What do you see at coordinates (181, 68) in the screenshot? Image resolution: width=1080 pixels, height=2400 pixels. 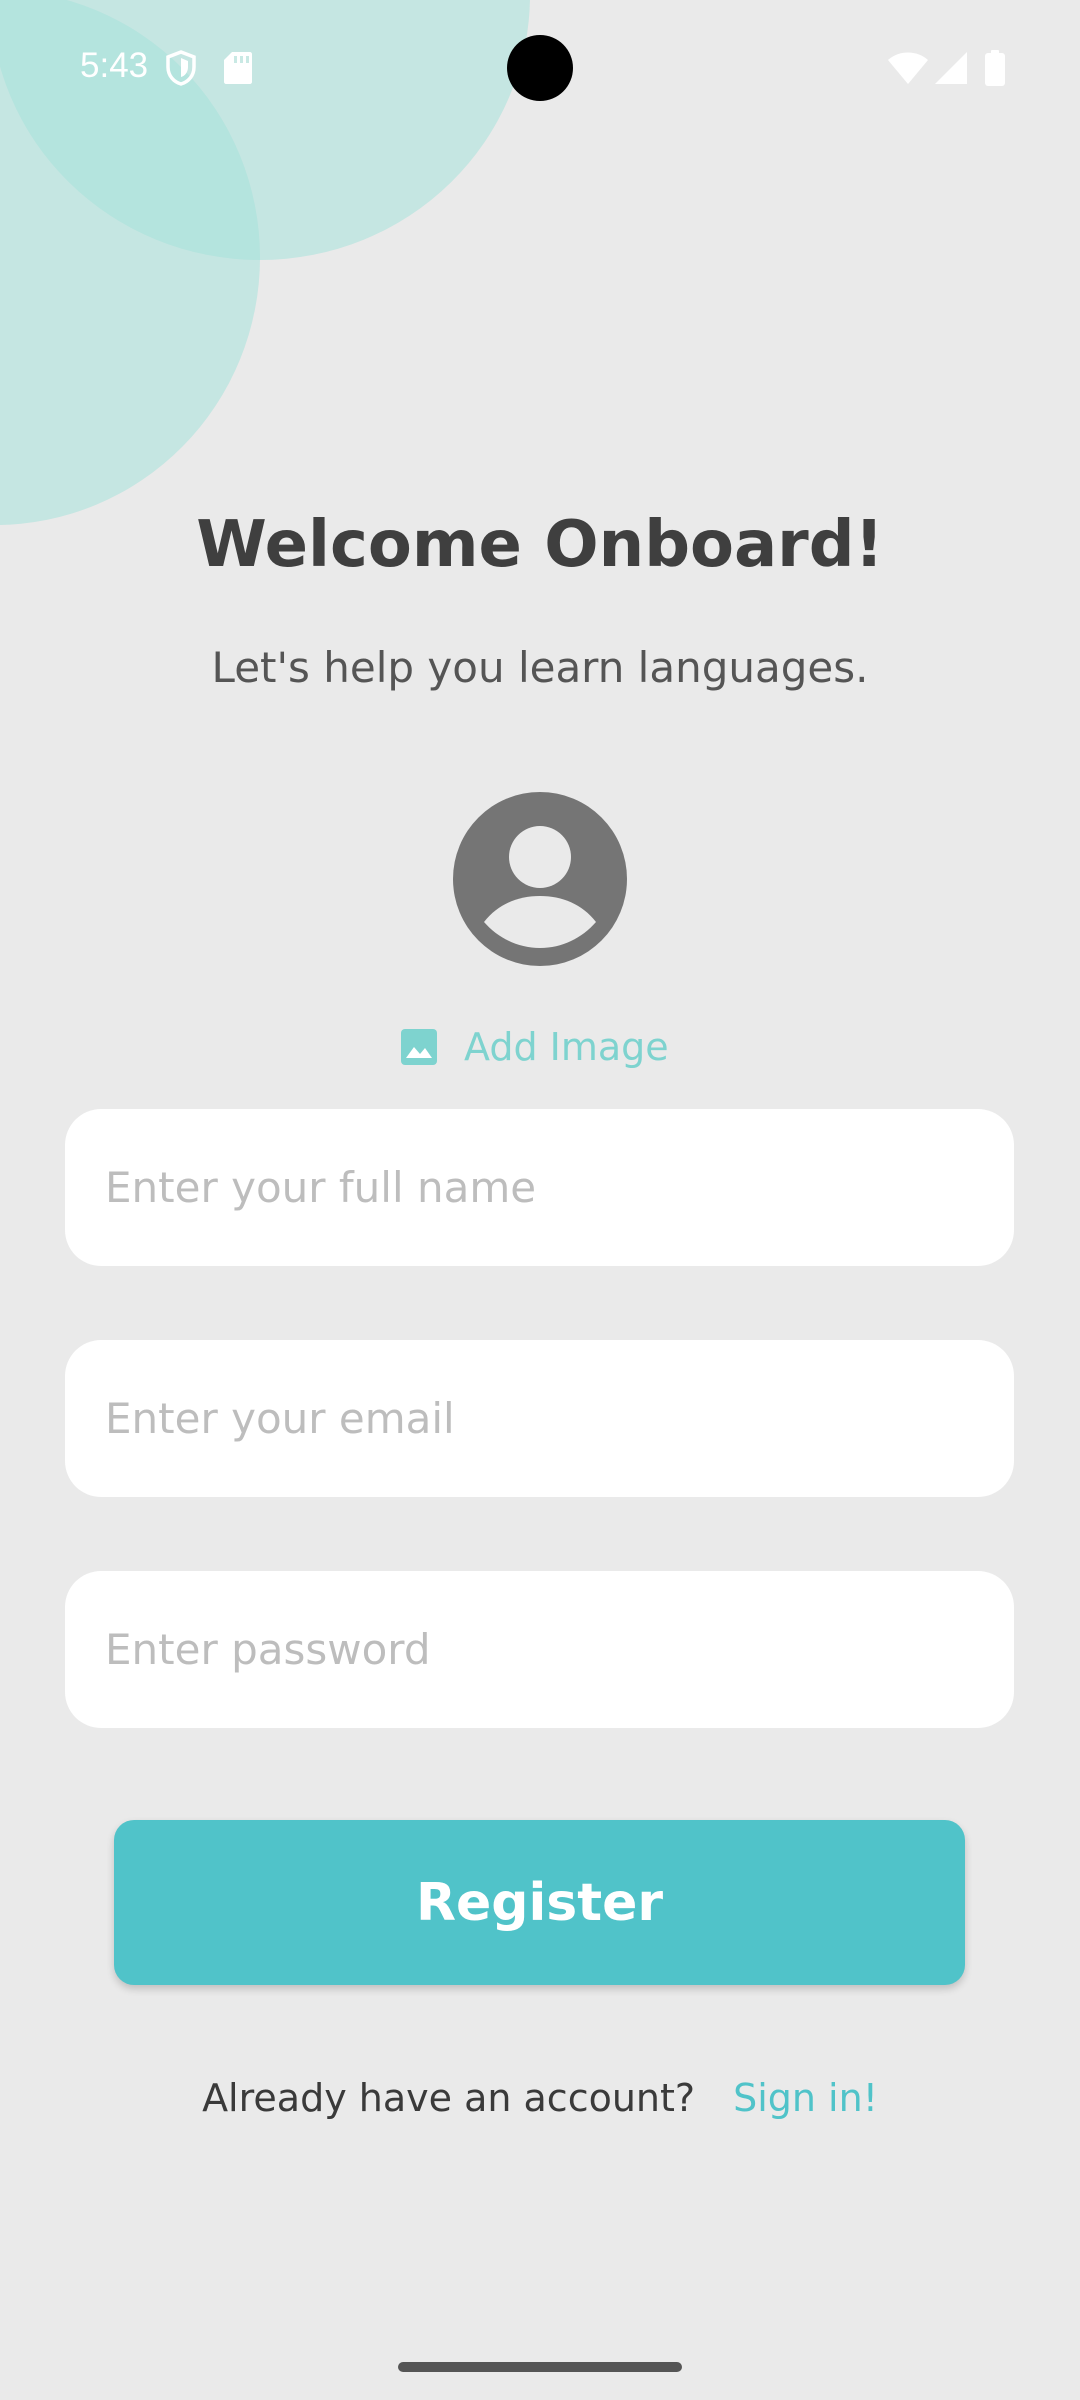 I see `shield-icon` at bounding box center [181, 68].